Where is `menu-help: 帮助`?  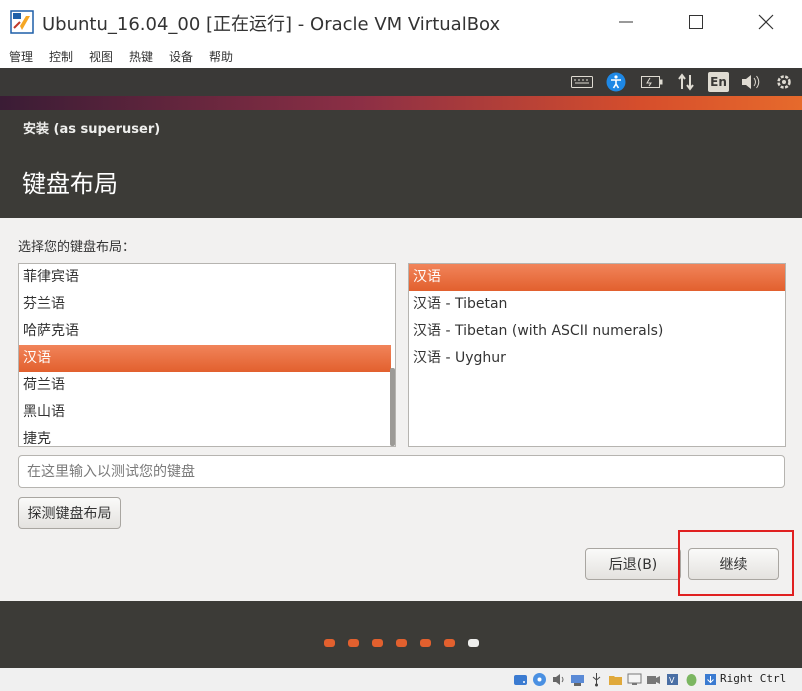 menu-help: 帮助 is located at coordinates (221, 56).